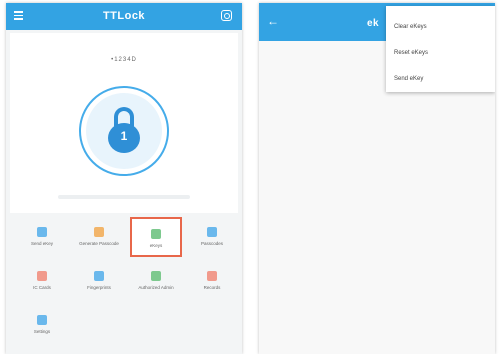 Image resolution: width=501 pixels, height=354 pixels. I want to click on status-bar, so click(124, 197).